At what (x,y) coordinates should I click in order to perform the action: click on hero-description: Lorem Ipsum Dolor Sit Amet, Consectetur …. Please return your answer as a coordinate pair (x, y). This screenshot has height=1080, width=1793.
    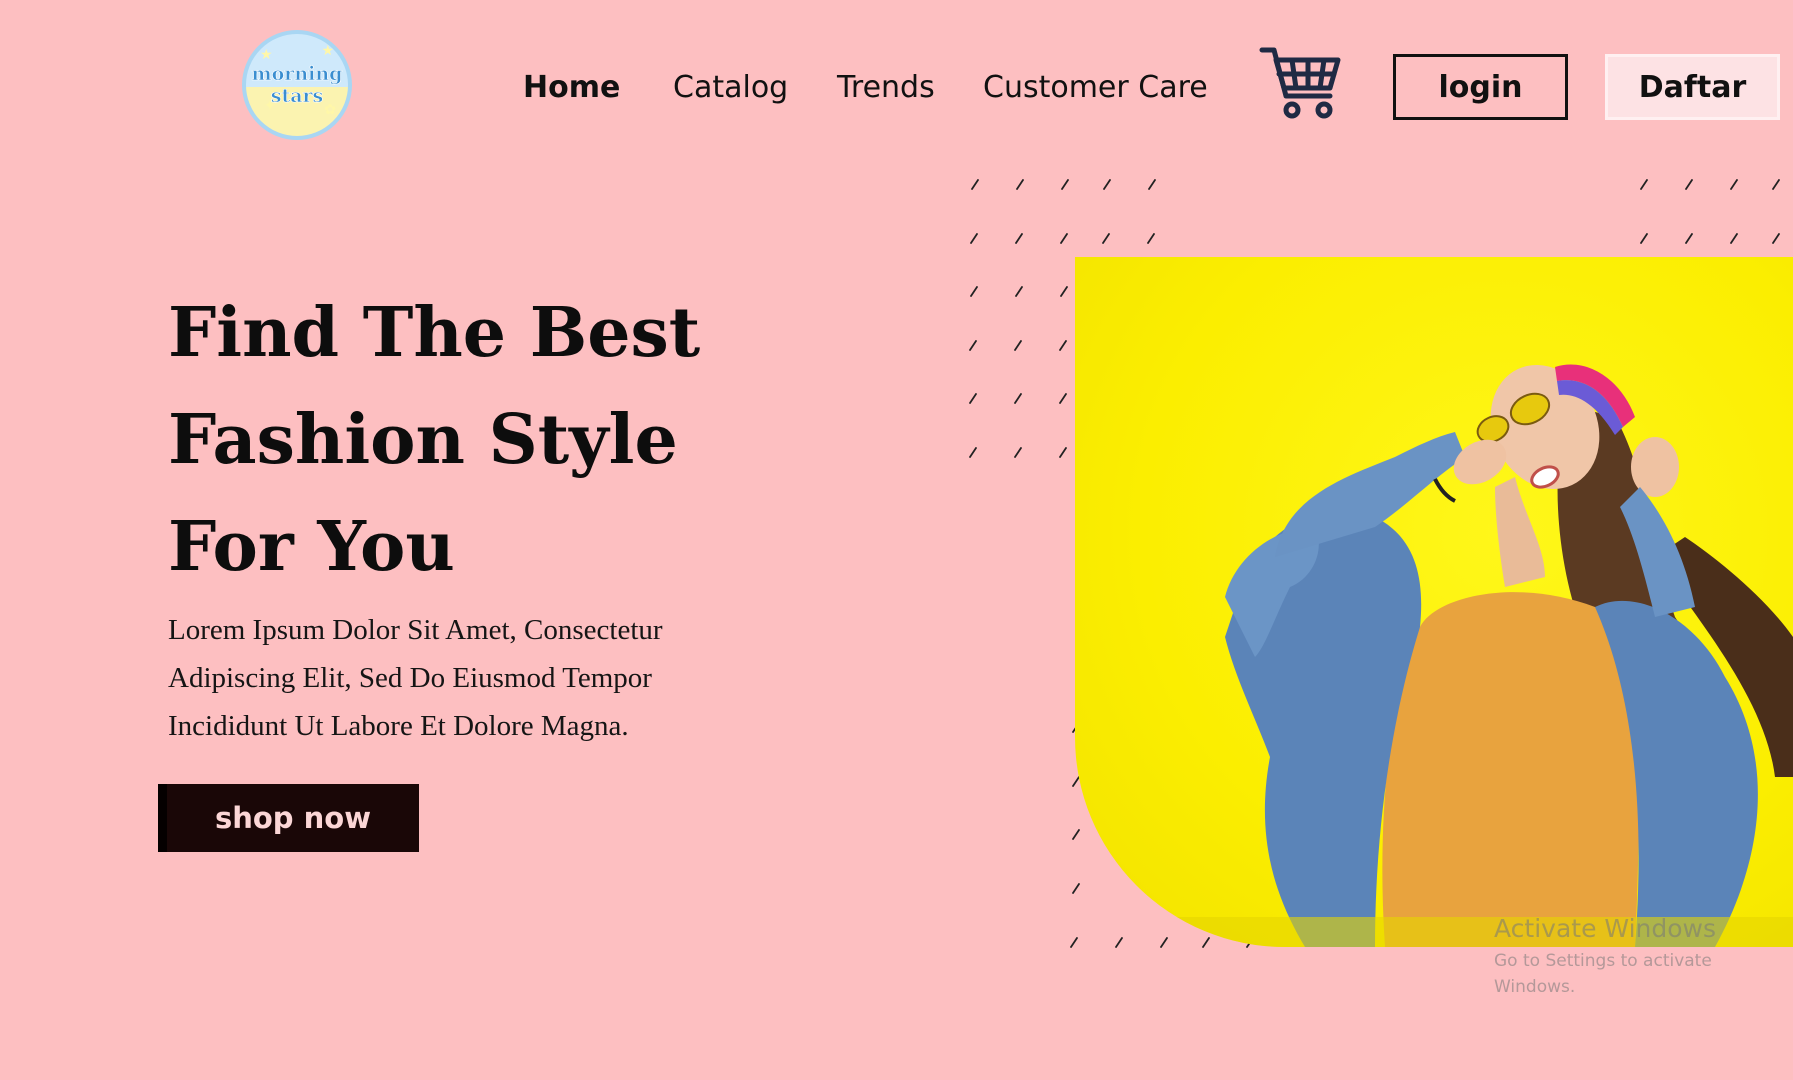
    Looking at the image, I should click on (488, 678).